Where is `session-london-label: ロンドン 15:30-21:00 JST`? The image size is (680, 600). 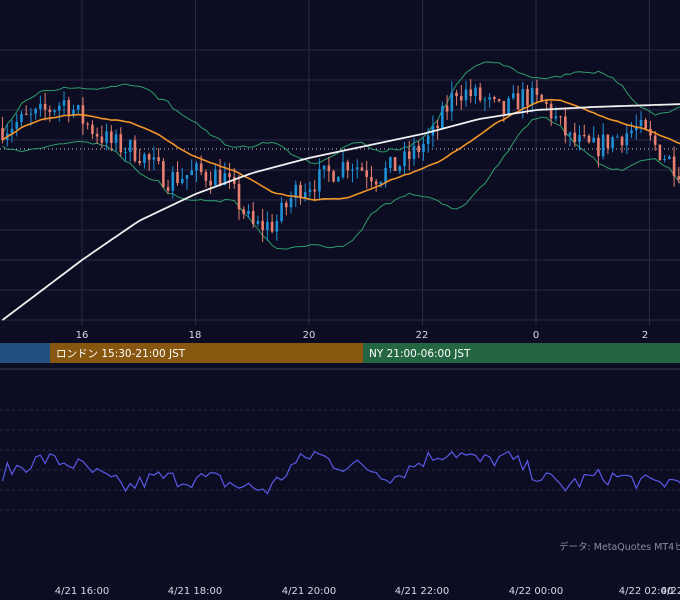
session-london-label: ロンドン 15:30-21:00 JST is located at coordinates (121, 354).